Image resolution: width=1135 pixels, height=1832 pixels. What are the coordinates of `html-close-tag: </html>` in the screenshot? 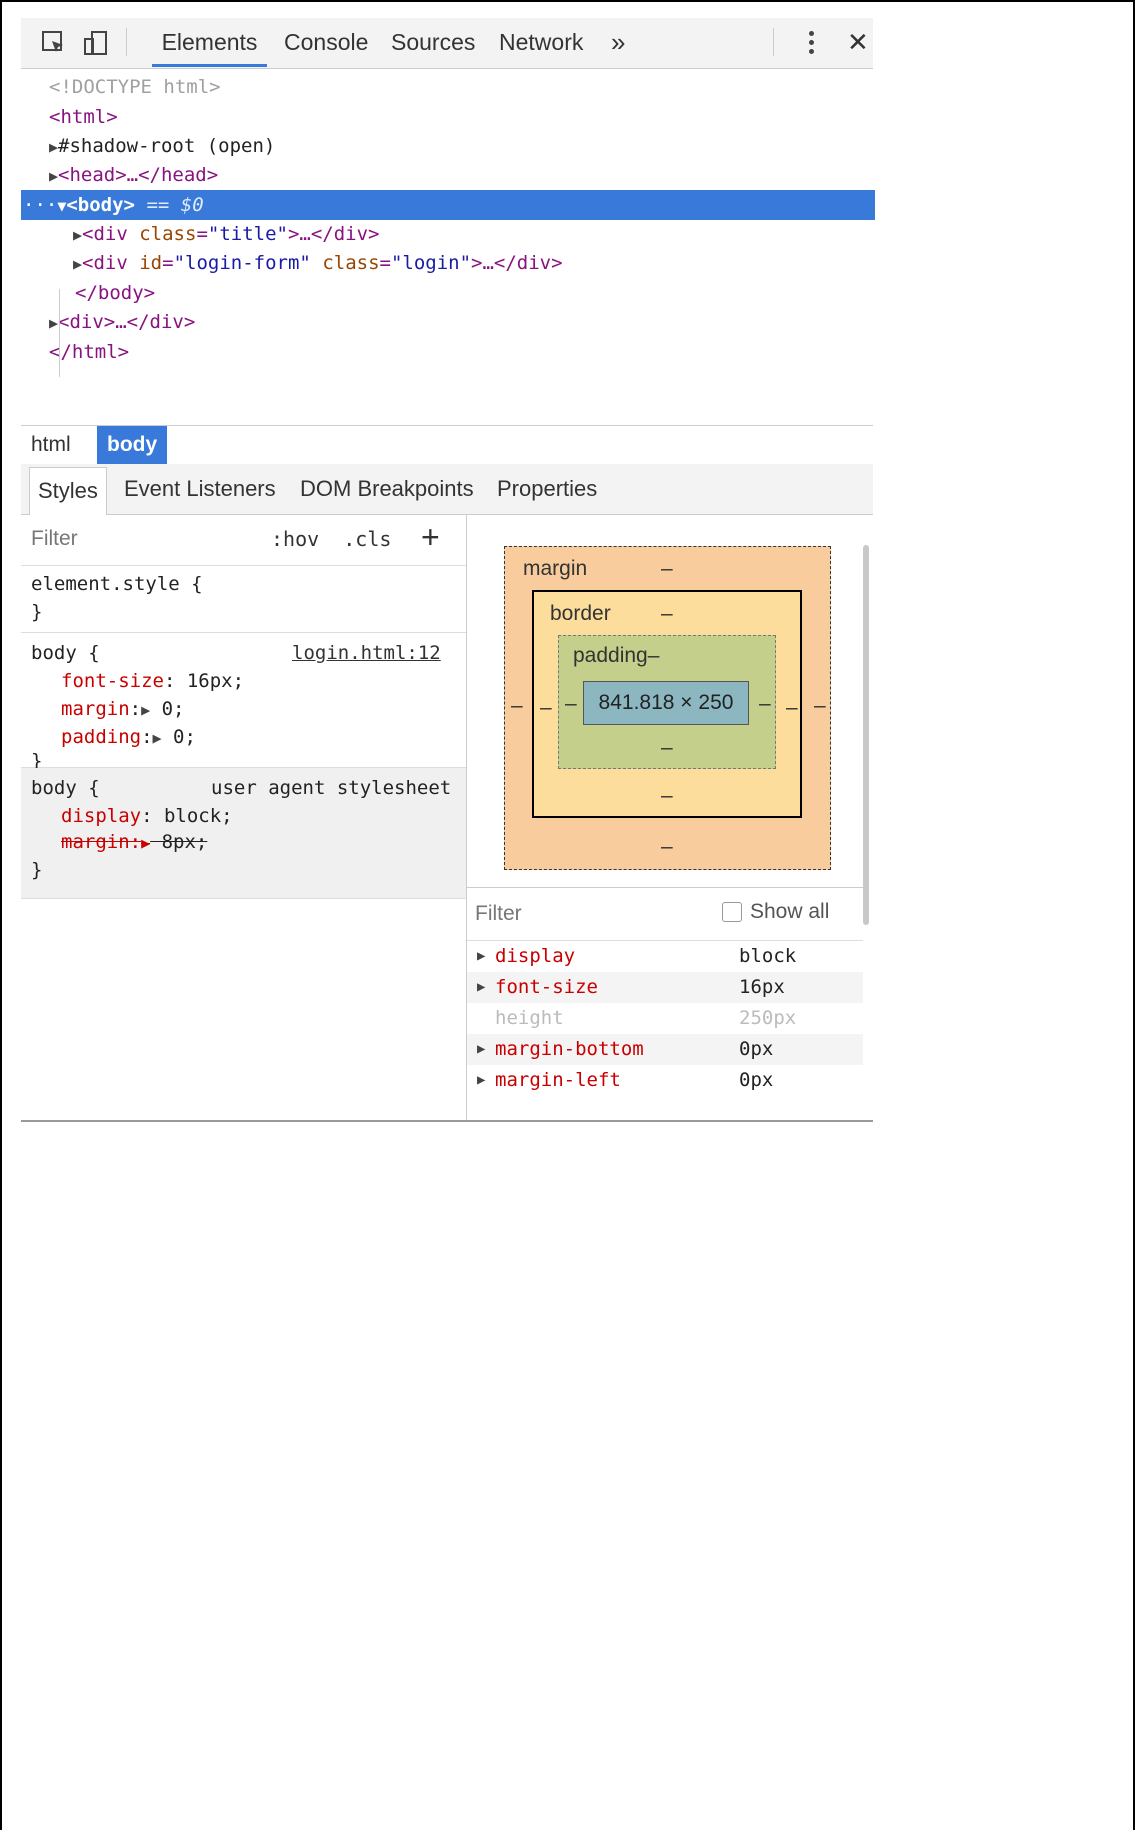 It's located at (89, 352).